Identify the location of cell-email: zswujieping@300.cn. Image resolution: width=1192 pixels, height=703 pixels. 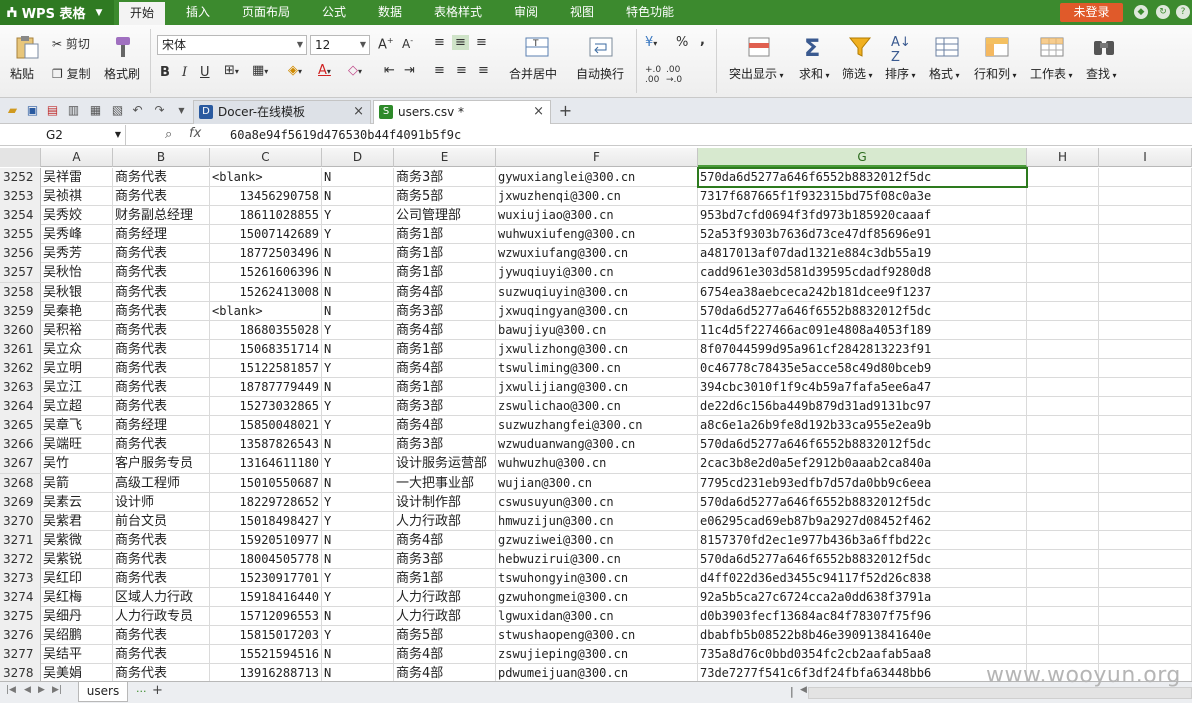
(597, 655).